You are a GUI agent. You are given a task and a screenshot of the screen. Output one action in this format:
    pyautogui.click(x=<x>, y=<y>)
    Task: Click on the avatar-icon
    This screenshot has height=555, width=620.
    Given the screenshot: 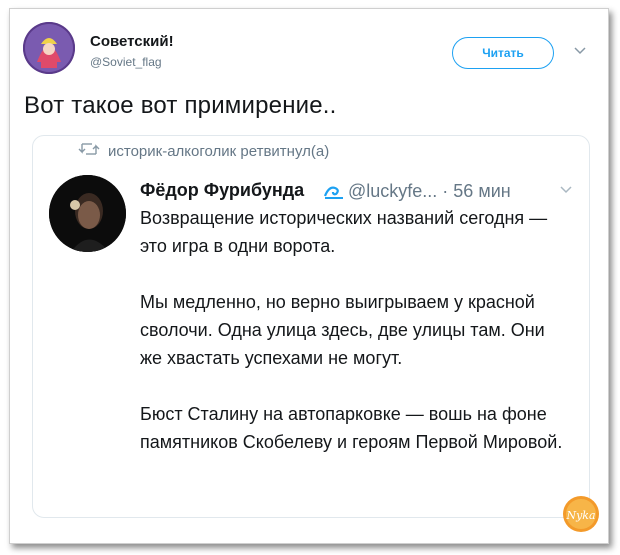 What is the action you would take?
    pyautogui.click(x=49, y=48)
    